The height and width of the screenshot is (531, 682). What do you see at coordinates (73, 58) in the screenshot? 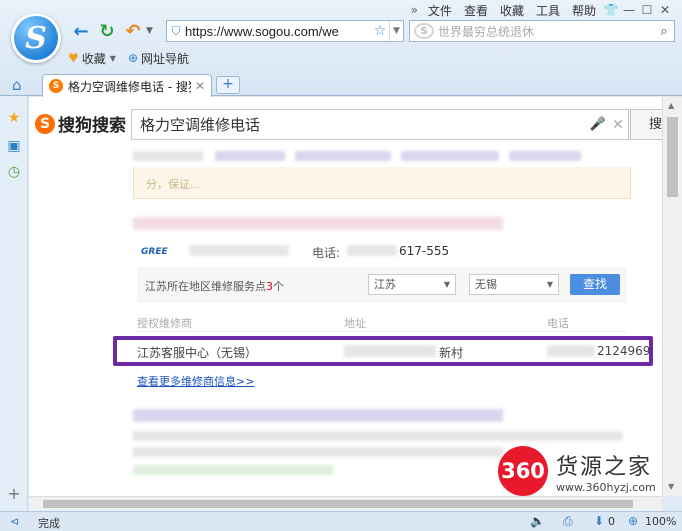
I see `heart-icon: ♥` at bounding box center [73, 58].